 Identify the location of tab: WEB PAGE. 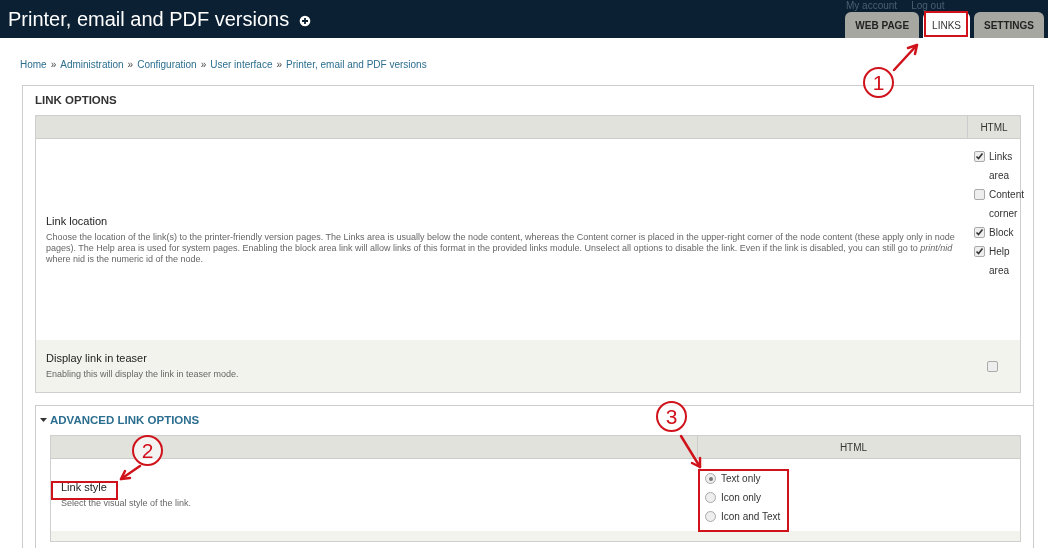
(882, 25).